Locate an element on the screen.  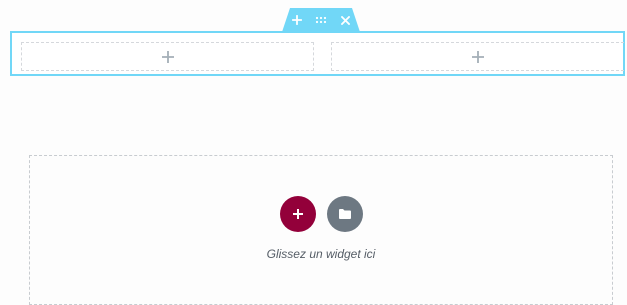
section-handle is located at coordinates (321, 20).